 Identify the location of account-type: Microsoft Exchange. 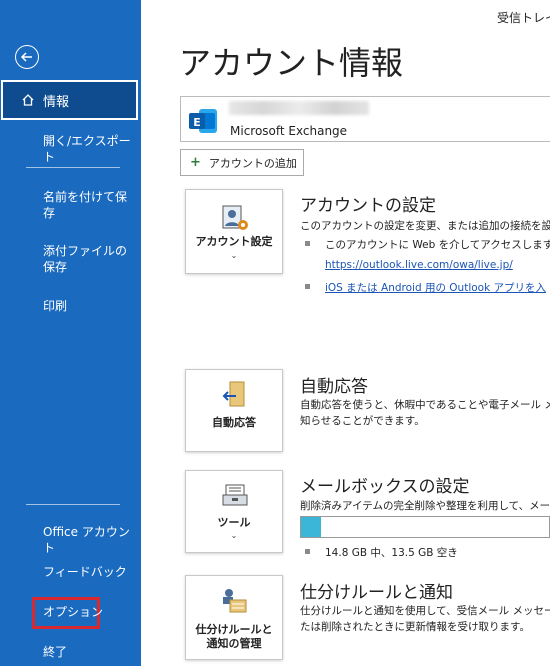
(289, 131).